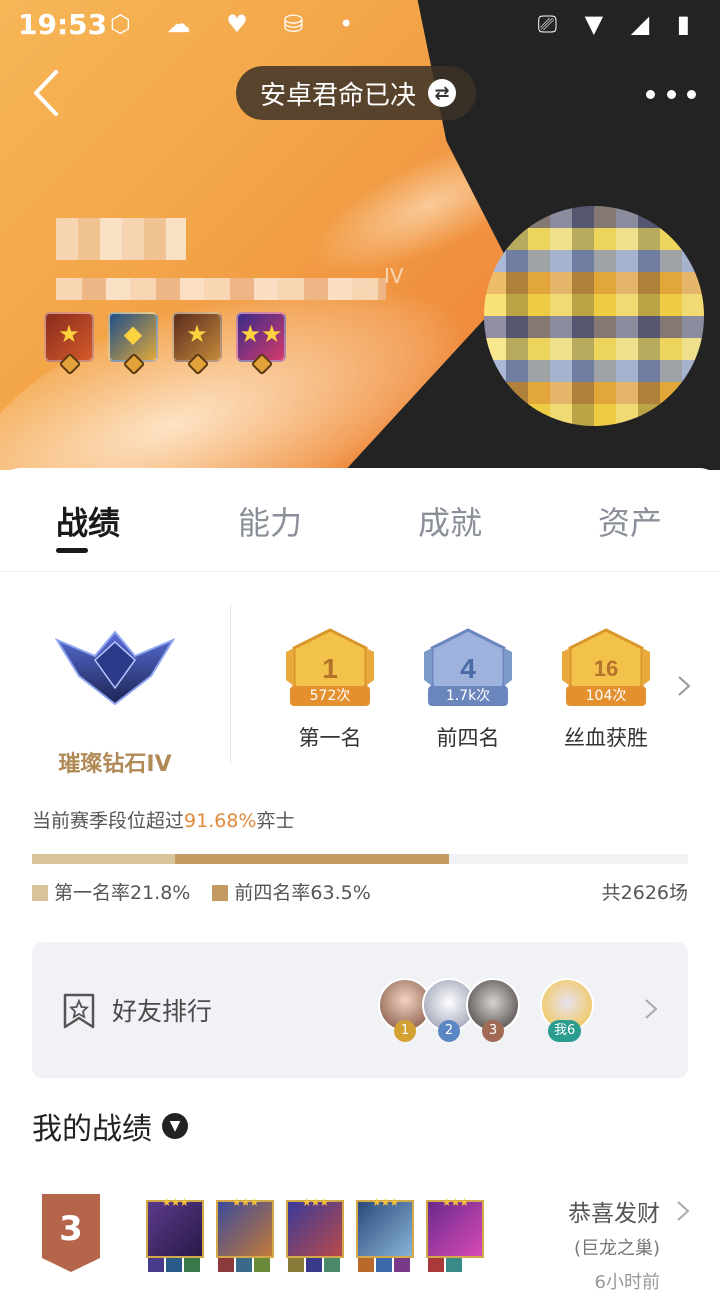 The width and height of the screenshot is (720, 1294). I want to click on stat-count: 572次, so click(330, 696).